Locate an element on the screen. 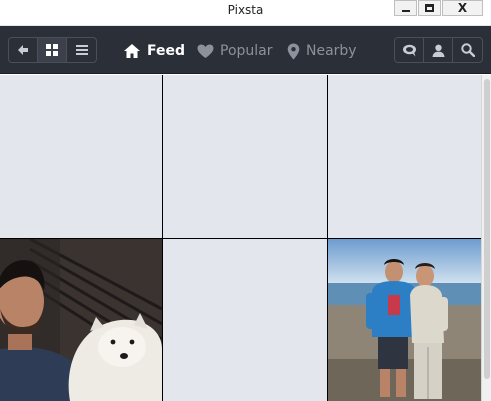 Image resolution: width=491 pixels, height=401 pixels. search-button is located at coordinates (467, 50).